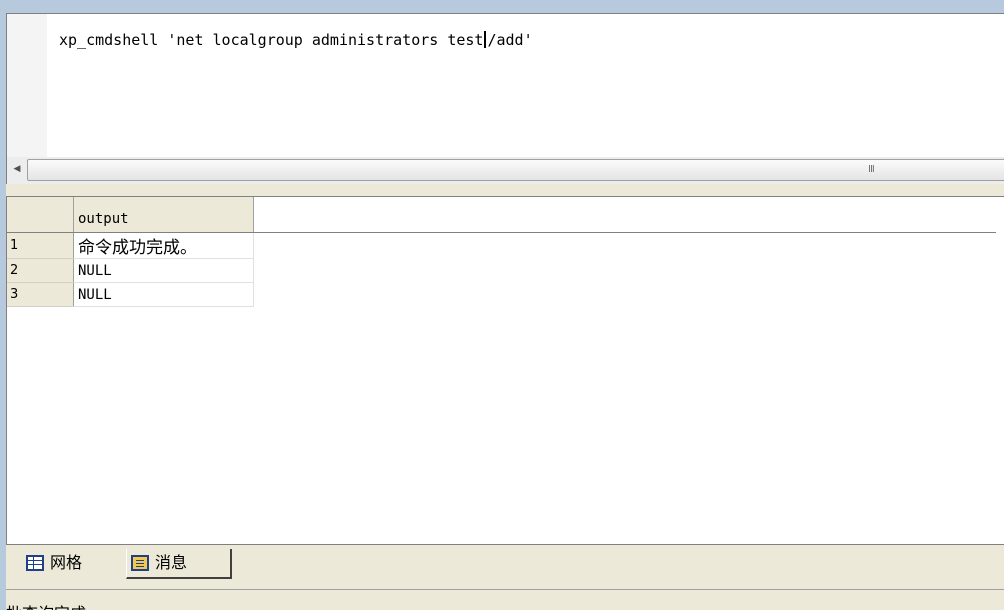  I want to click on table-row: 2 NULL, so click(502, 270).